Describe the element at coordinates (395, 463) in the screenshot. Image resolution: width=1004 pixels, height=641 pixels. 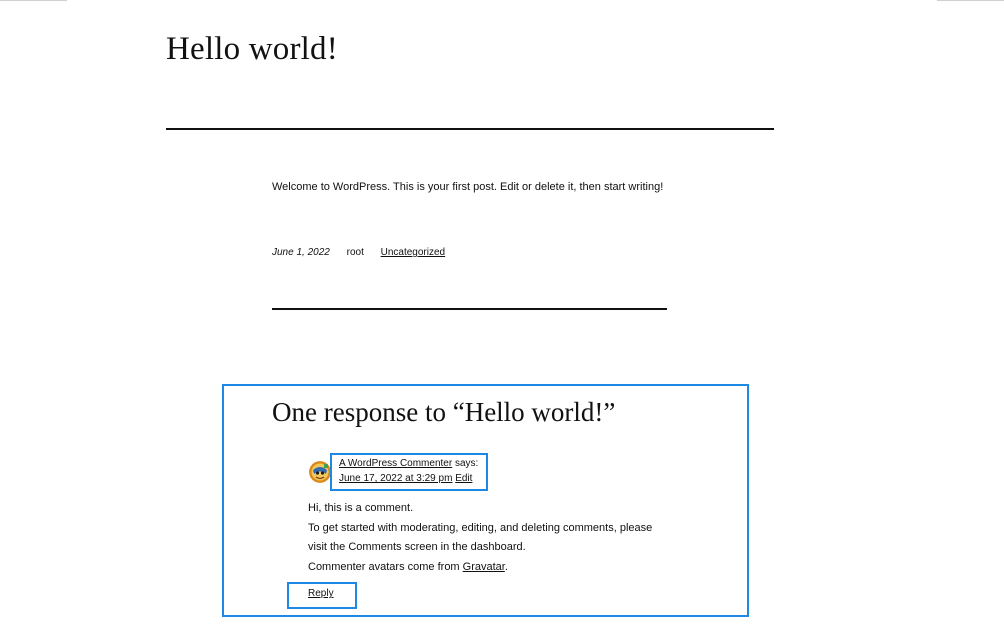
I see `comment-author-link: A WordPress Commenter` at that location.